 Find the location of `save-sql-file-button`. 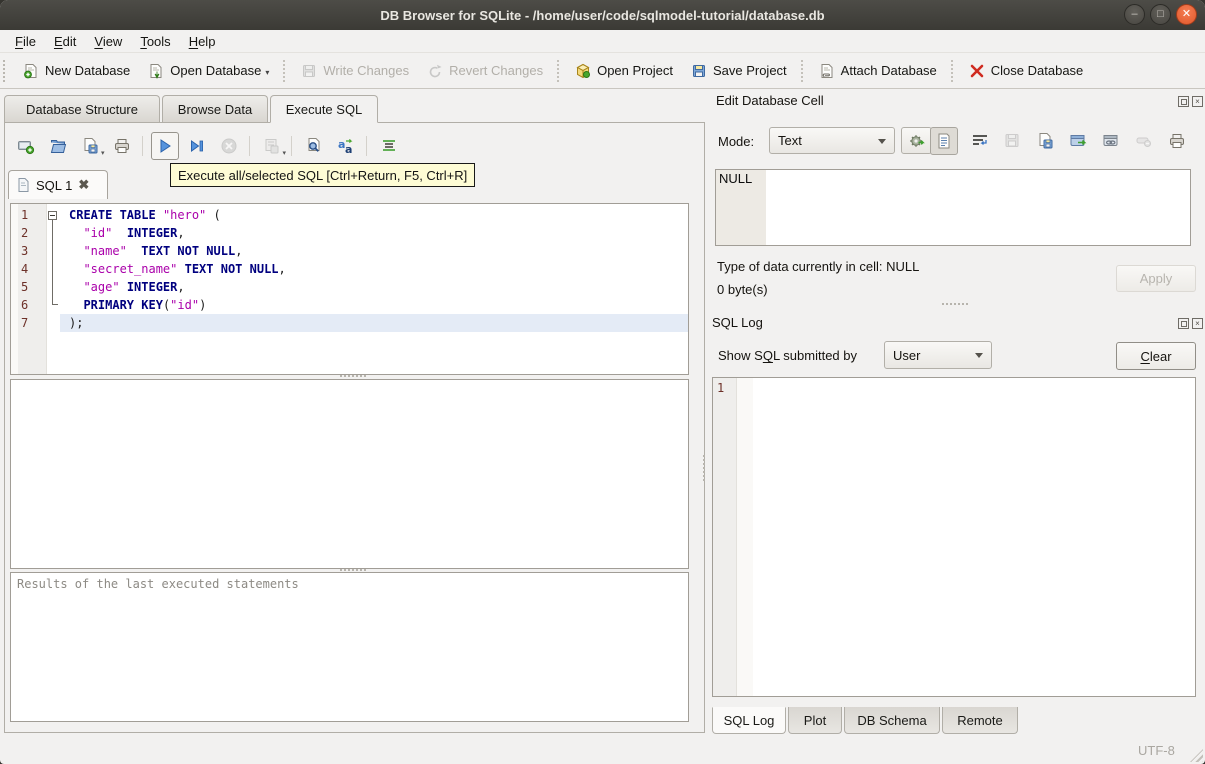

save-sql-file-button is located at coordinates (90, 146).